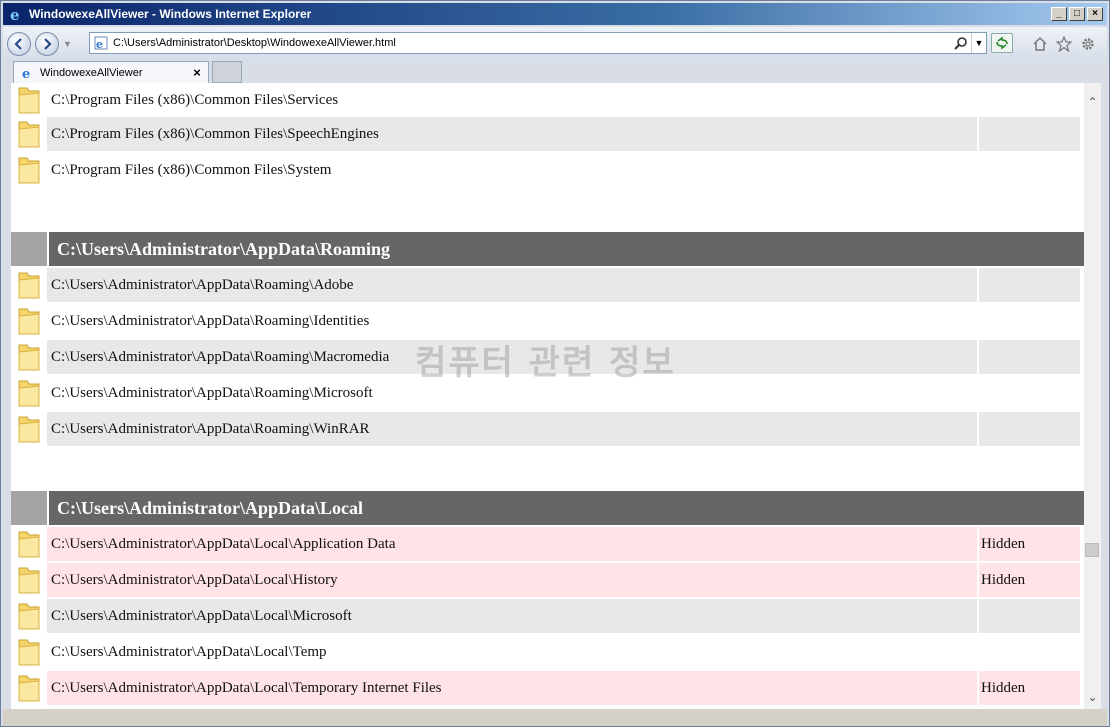 This screenshot has width=1110, height=727. I want to click on window-controls: _ □ ×, so click(1077, 14).